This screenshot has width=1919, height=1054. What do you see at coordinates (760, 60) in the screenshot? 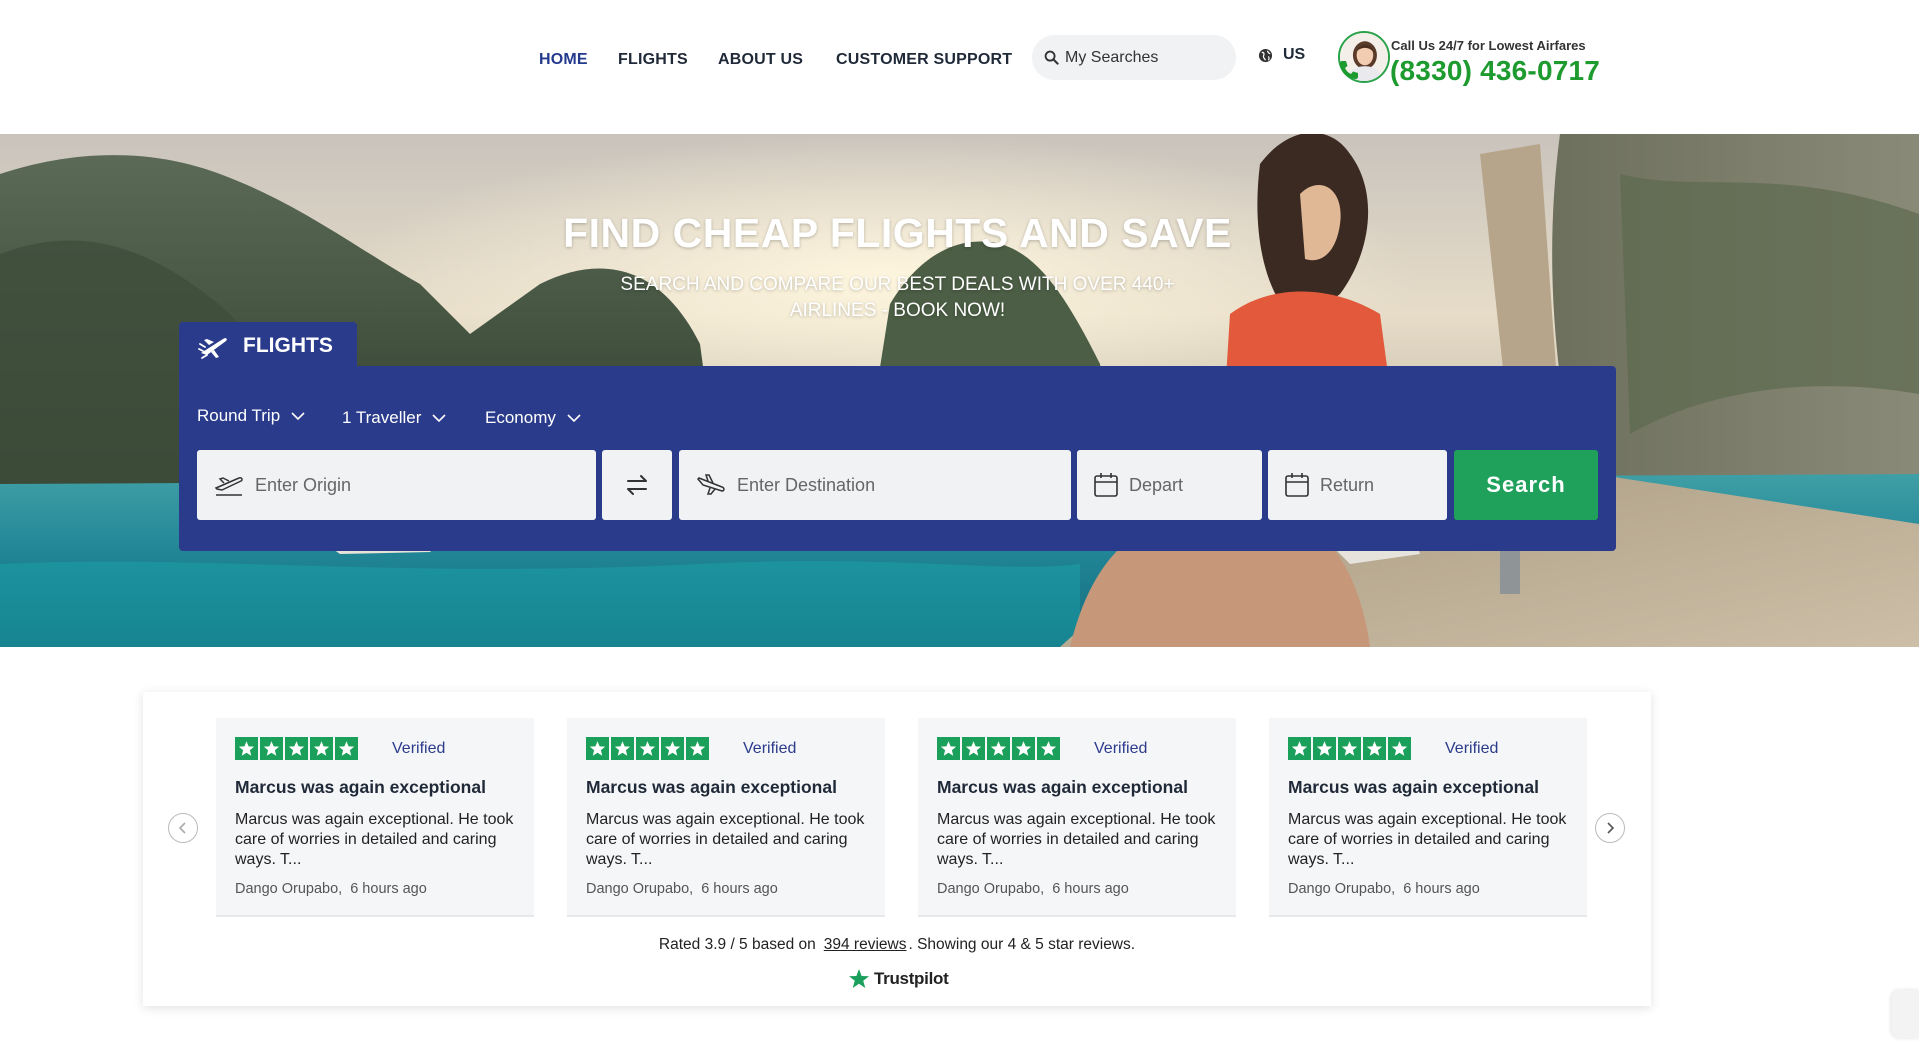
I see `nav-about-us: ABOUT US` at bounding box center [760, 60].